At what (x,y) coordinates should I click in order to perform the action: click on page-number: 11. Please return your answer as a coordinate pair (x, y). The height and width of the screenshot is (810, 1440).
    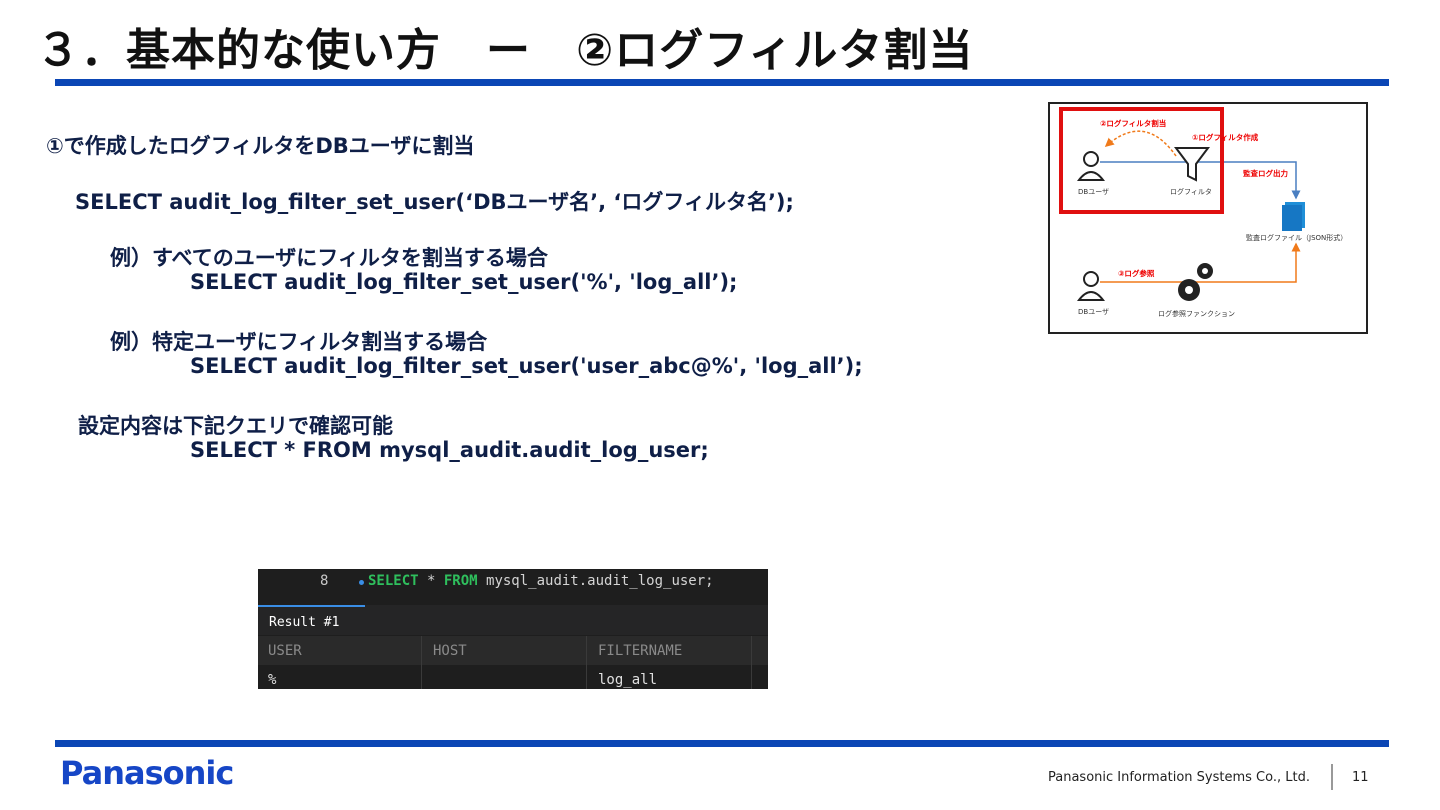
    Looking at the image, I should click on (1360, 777).